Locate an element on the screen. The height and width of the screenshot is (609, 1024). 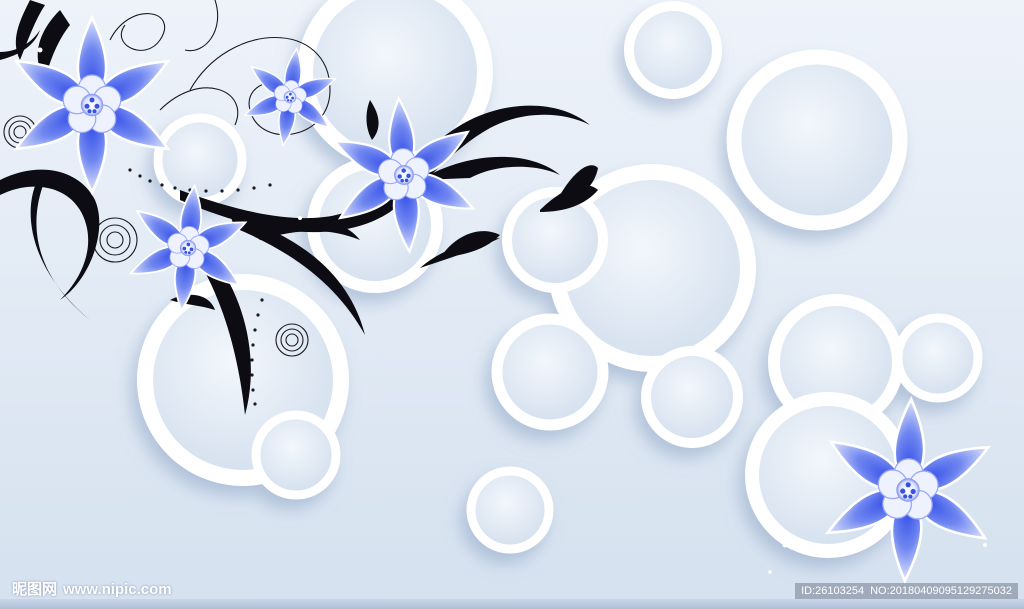
watermark-brand-name: 昵图网 is located at coordinates (35, 589).